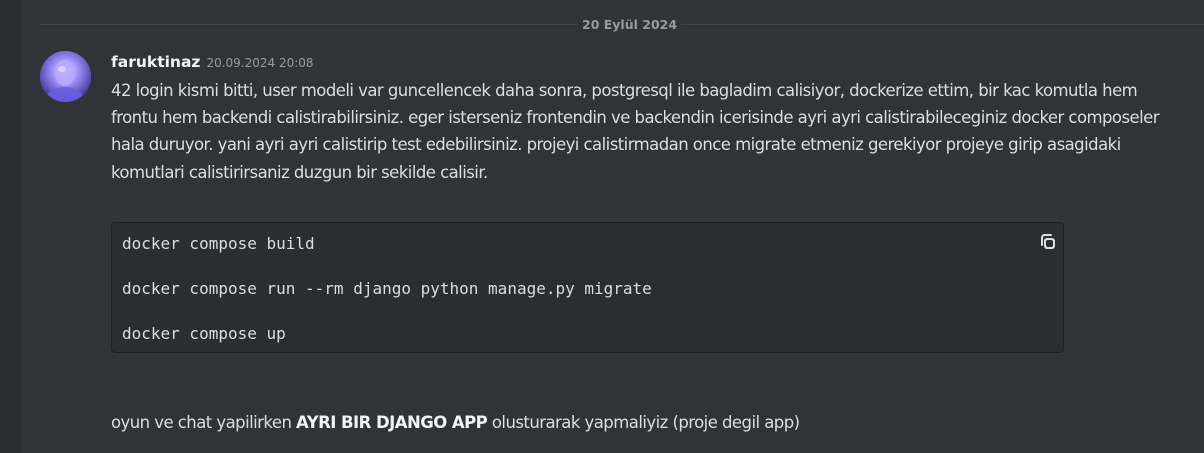 The image size is (1204, 453). Describe the element at coordinates (10, 226) in the screenshot. I see `left-sidebar-edge` at that location.